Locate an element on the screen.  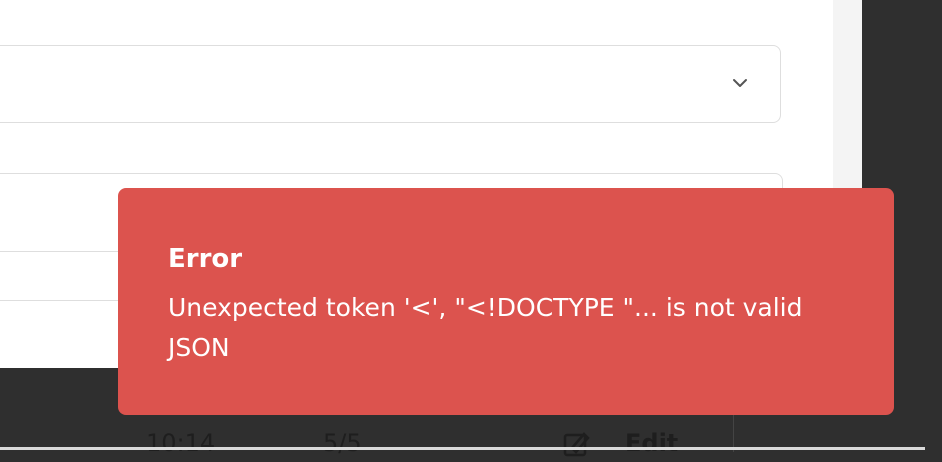
chevron-down-icon is located at coordinates (740, 83).